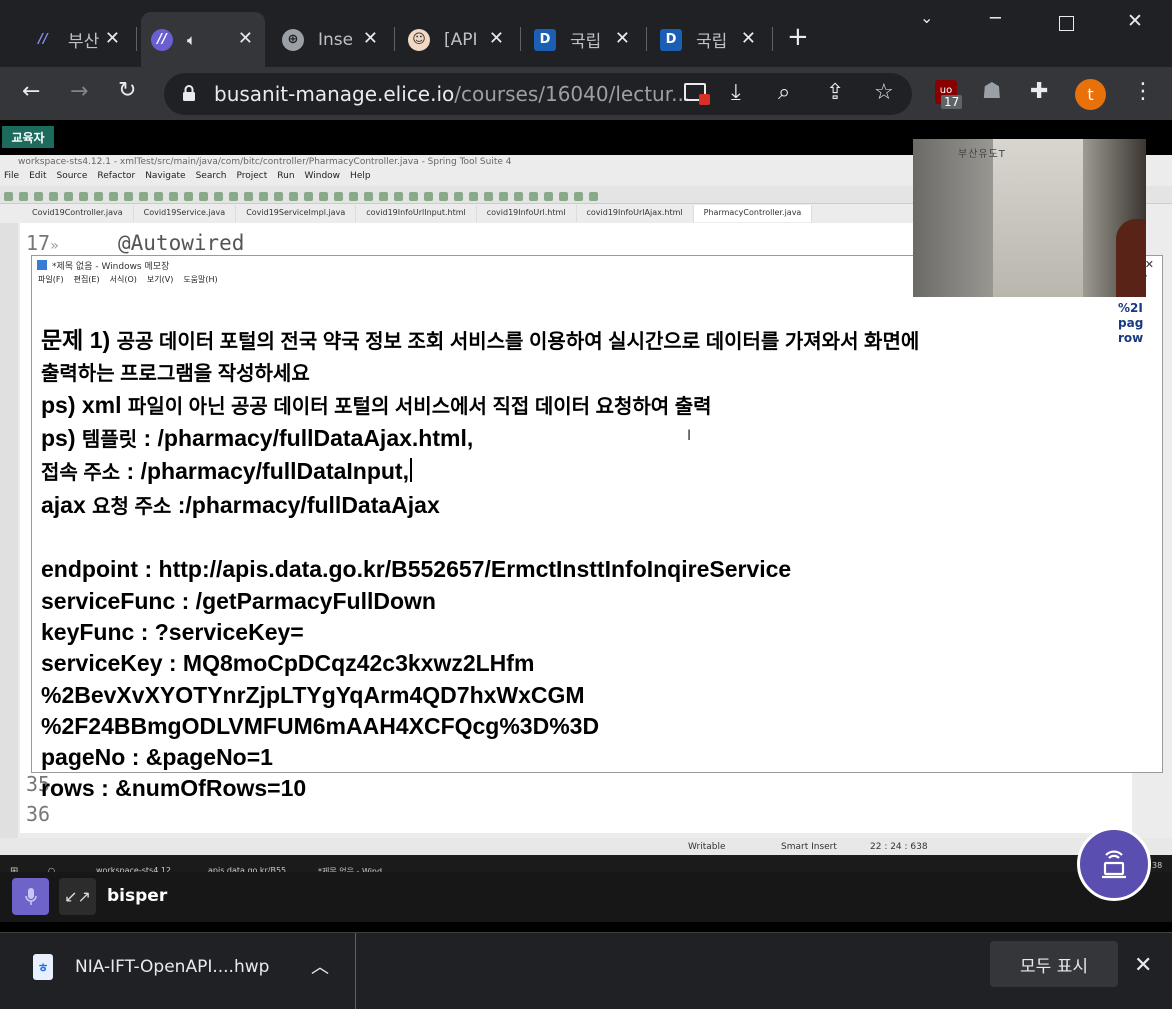 The height and width of the screenshot is (1009, 1172). I want to click on text-line: 출력하는 프로그램을 작성하세요, so click(175, 373).